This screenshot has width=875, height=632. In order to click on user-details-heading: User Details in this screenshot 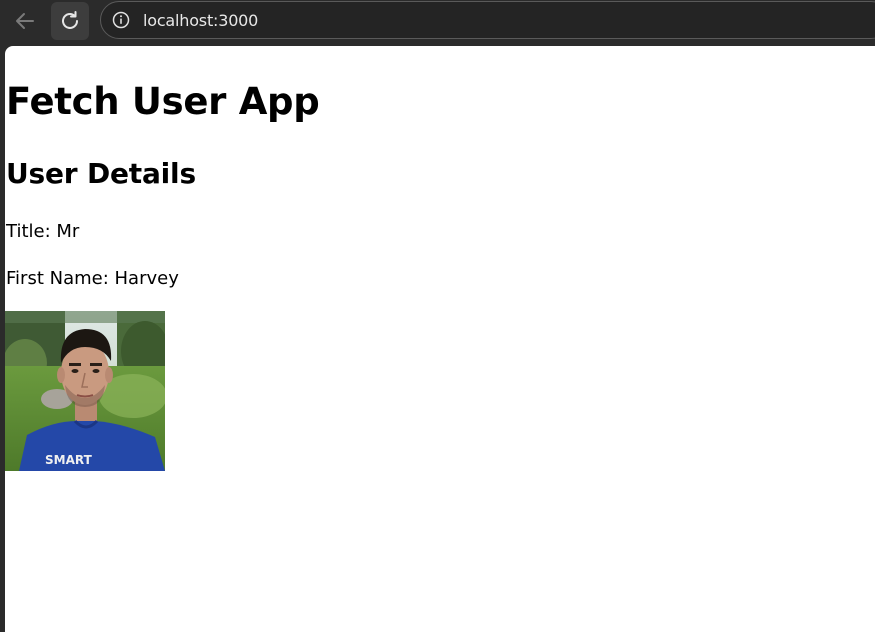, I will do `click(101, 173)`.